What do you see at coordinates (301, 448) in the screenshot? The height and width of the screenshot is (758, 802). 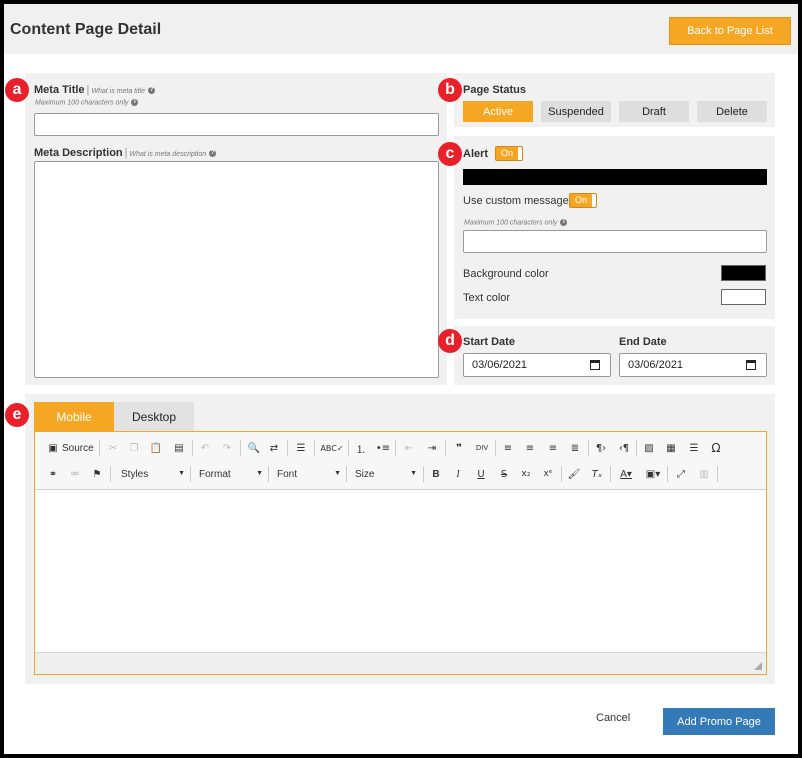 I see `select-all-icon: ☰` at bounding box center [301, 448].